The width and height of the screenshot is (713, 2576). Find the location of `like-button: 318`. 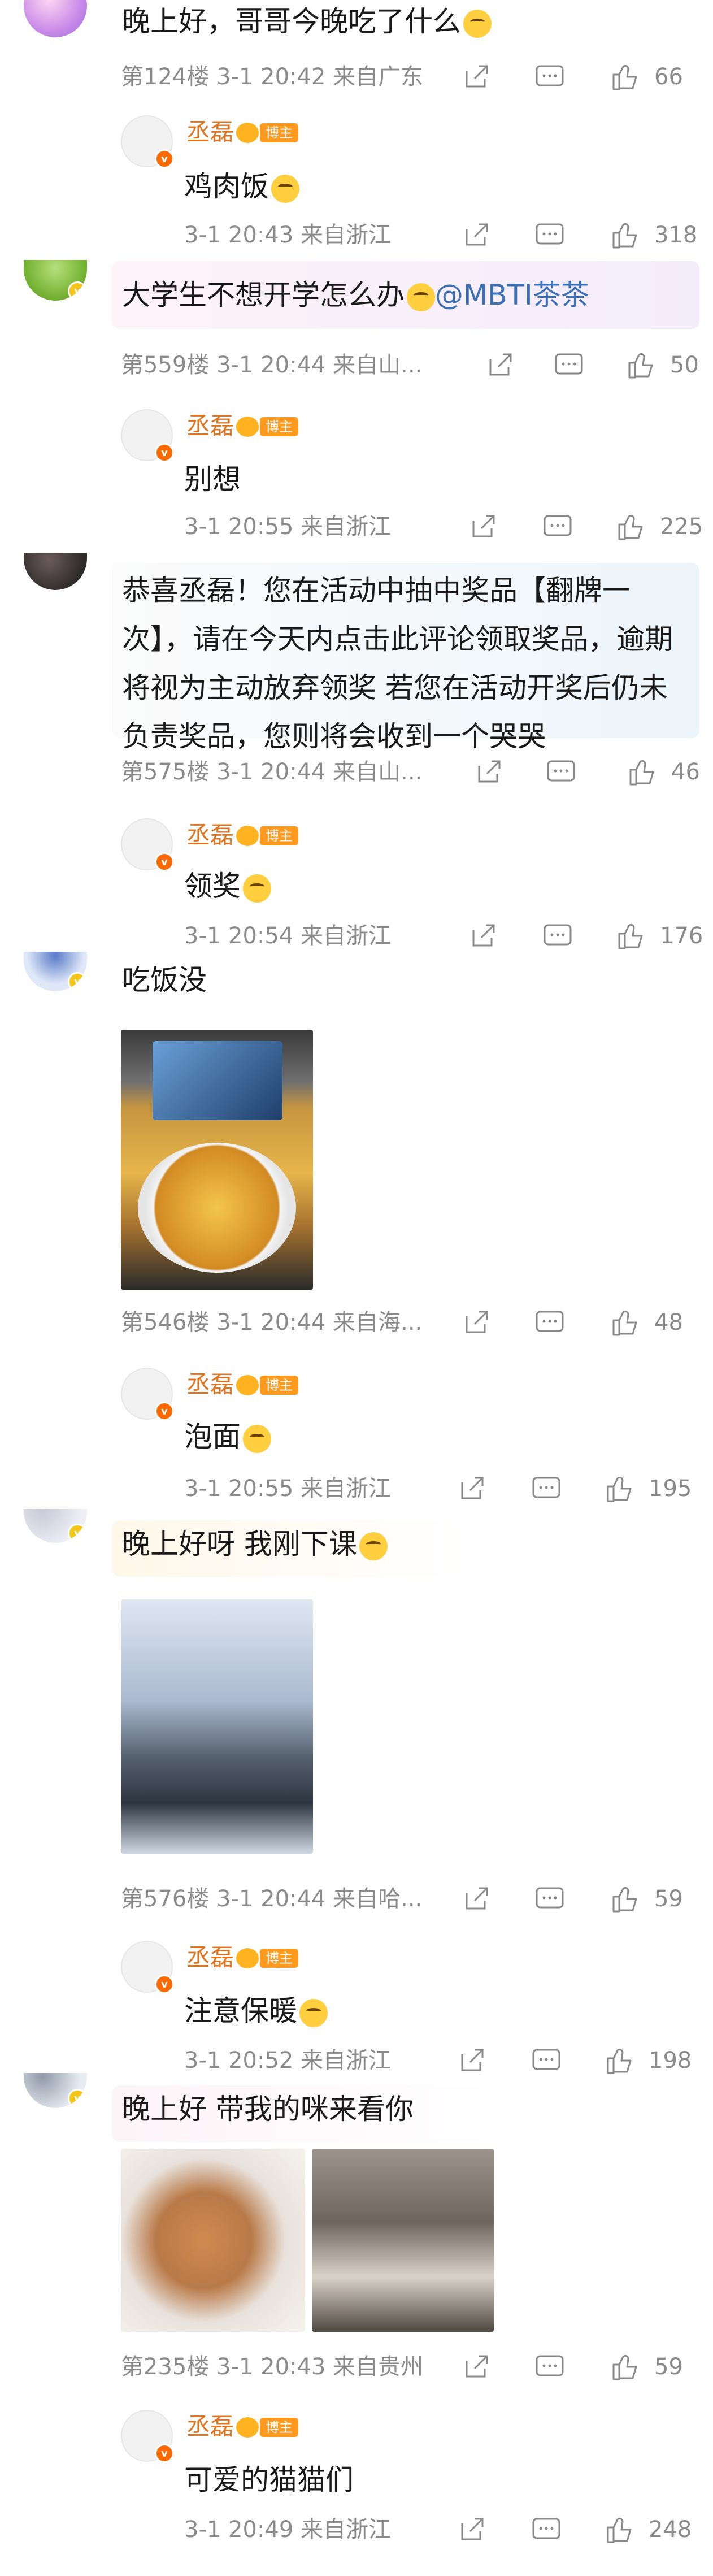

like-button: 318 is located at coordinates (653, 235).